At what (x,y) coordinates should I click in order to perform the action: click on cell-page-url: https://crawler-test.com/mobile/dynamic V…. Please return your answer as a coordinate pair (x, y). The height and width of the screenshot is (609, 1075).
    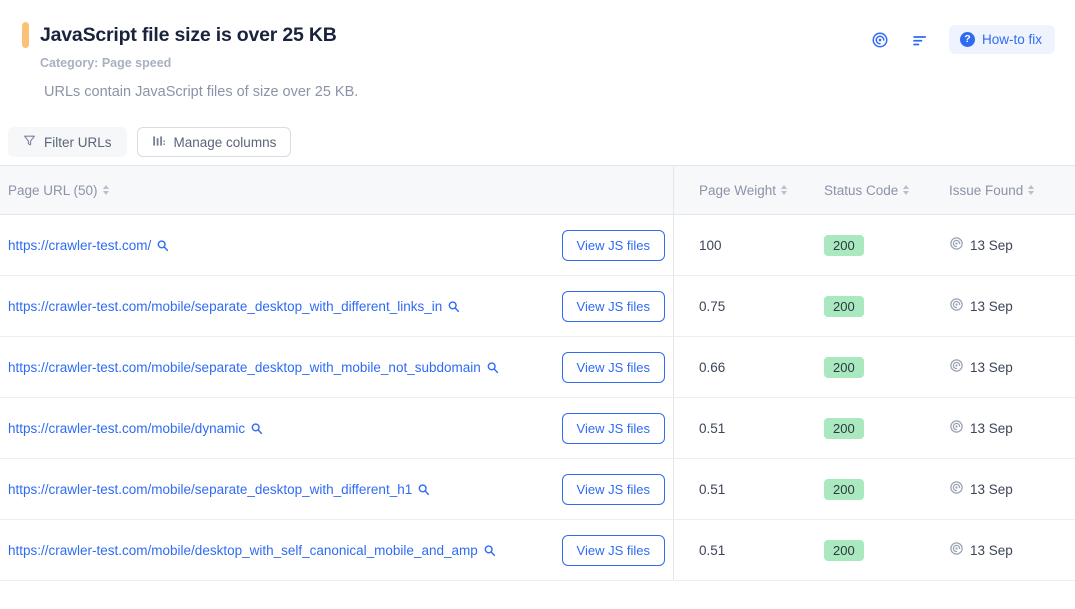
    Looking at the image, I should click on (337, 428).